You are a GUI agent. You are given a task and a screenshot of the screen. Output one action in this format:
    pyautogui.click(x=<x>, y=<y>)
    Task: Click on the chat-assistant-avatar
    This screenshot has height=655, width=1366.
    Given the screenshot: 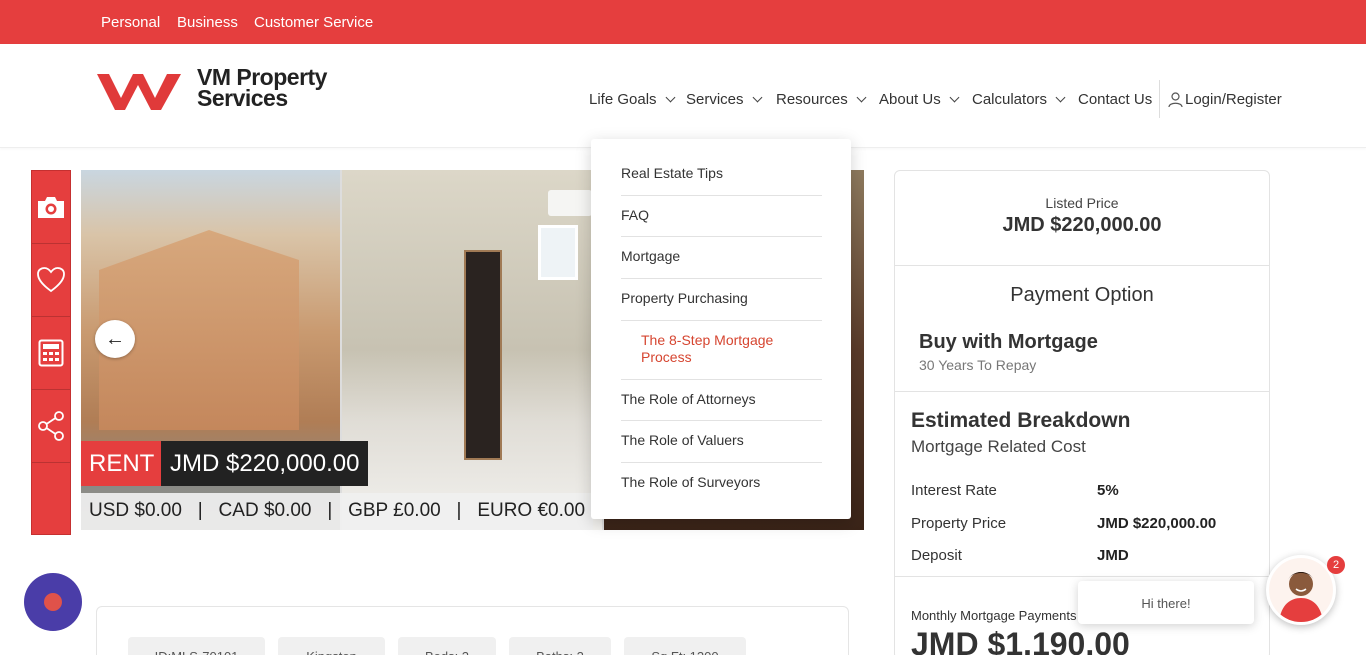 What is the action you would take?
    pyautogui.click(x=1301, y=590)
    